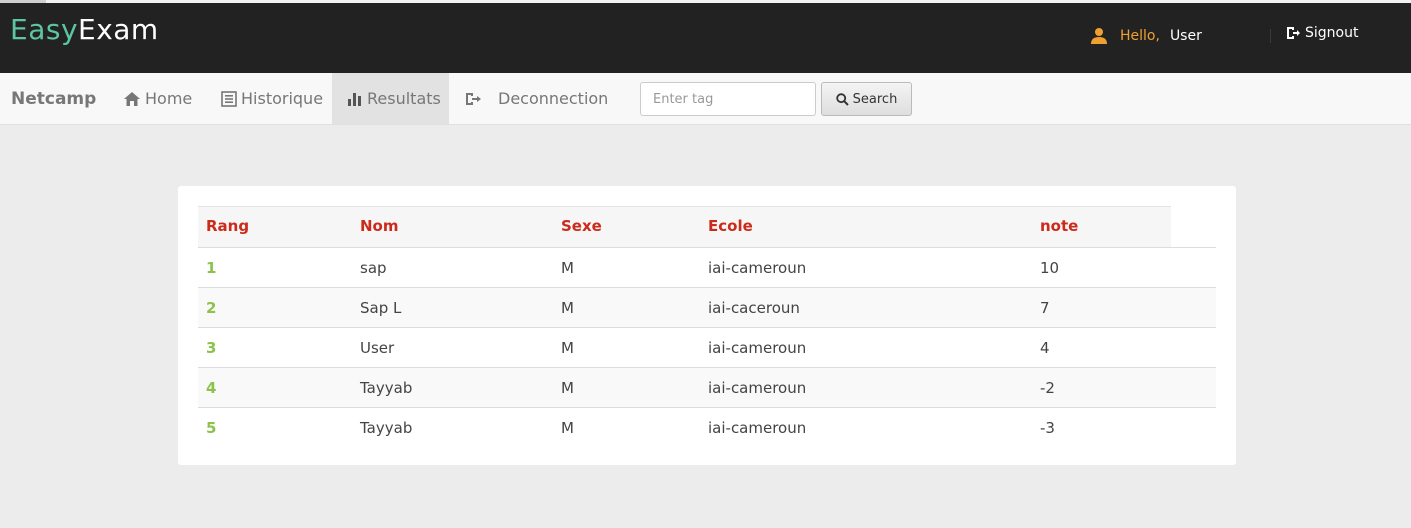  I want to click on rank-cell: 4, so click(211, 388).